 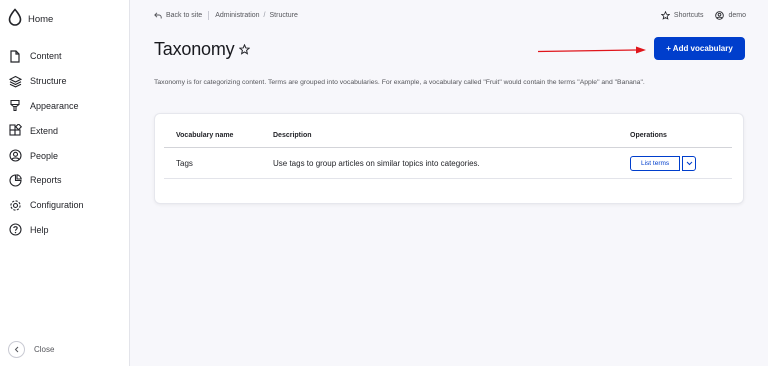 I want to click on sidebar-item-extend: Extend, so click(x=46, y=130).